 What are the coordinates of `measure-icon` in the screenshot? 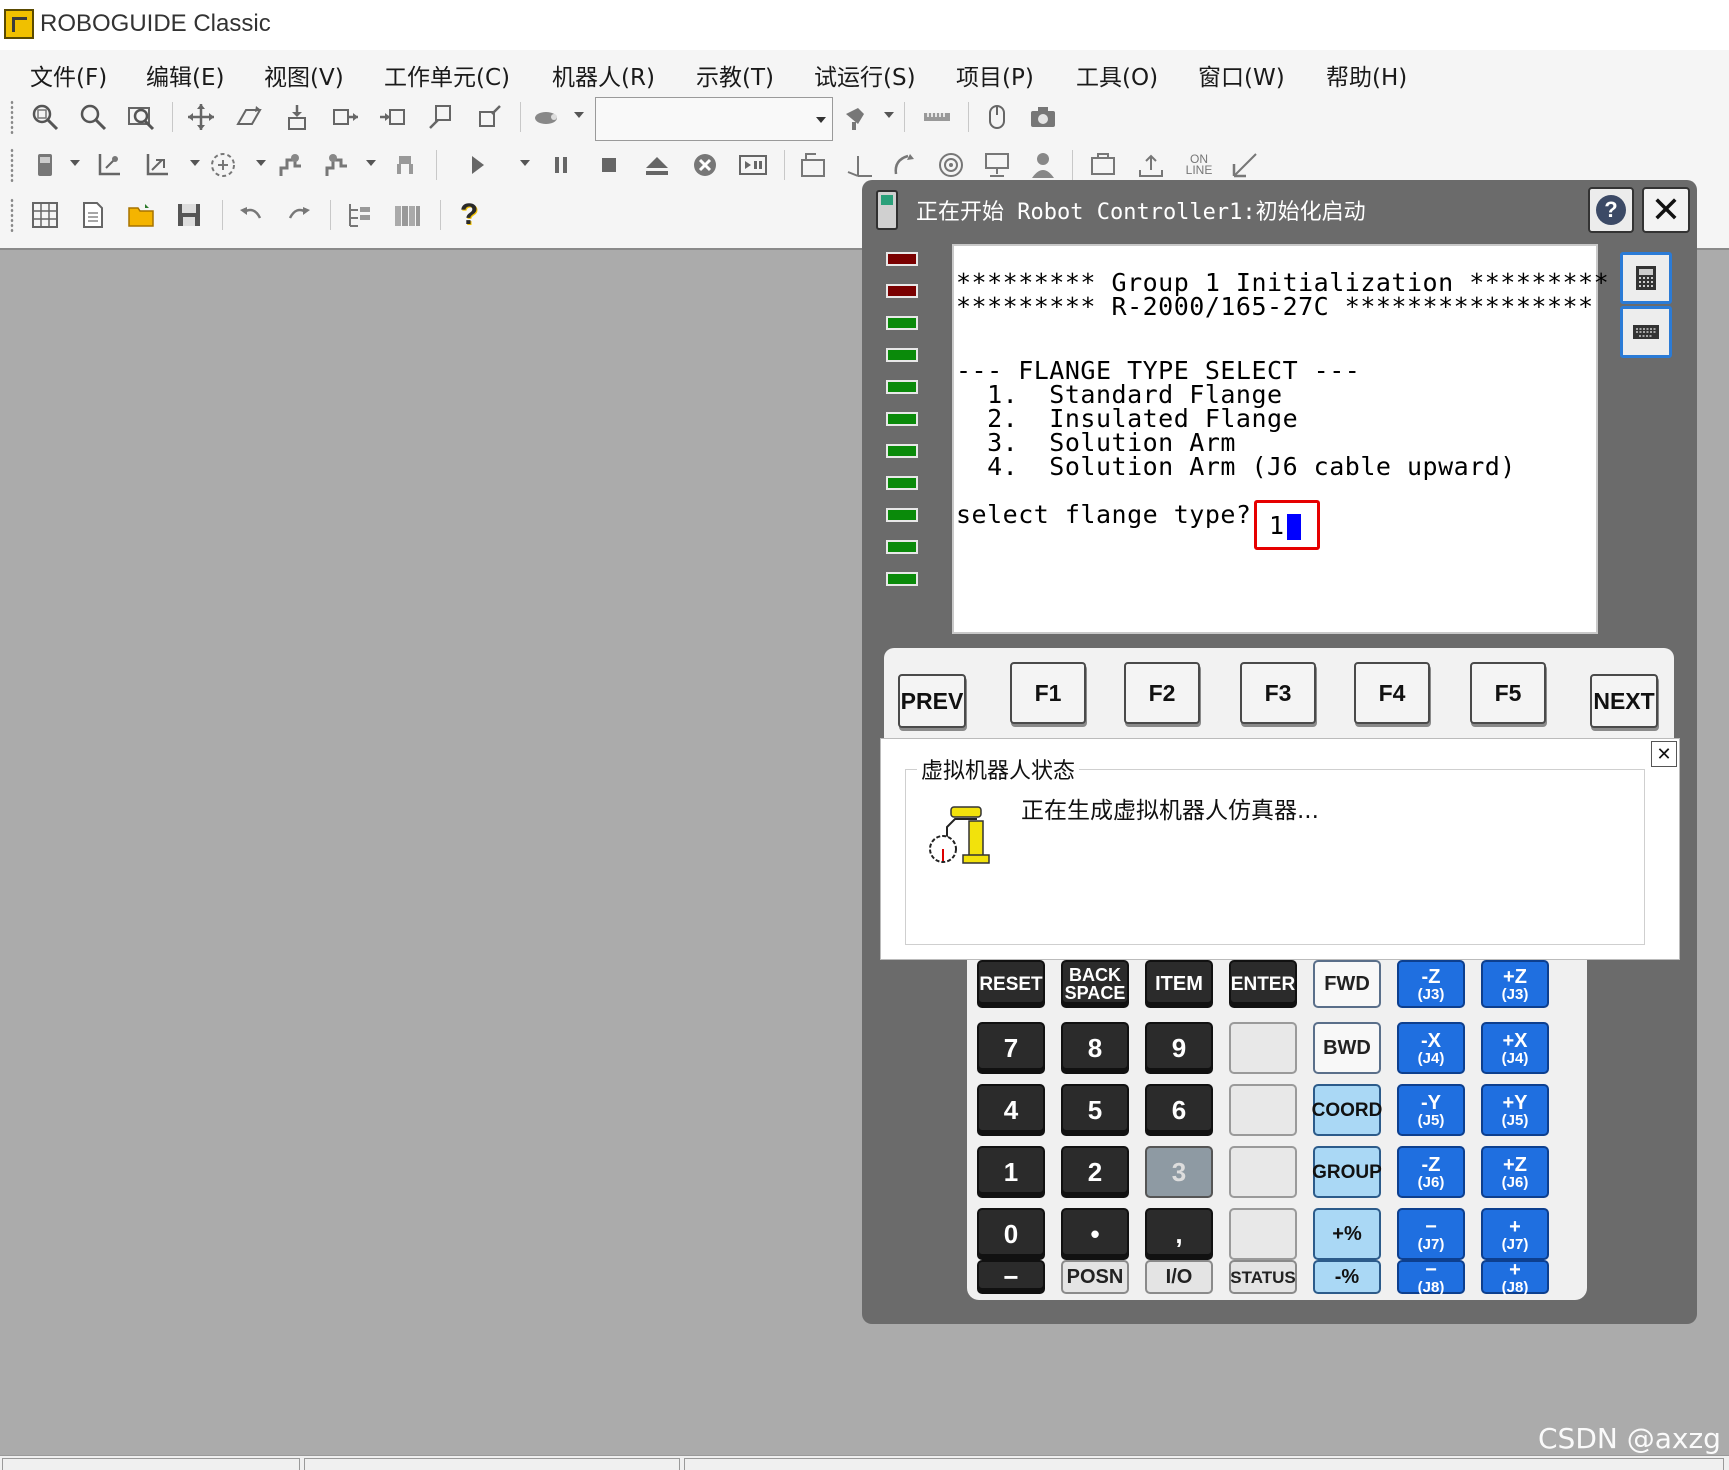 It's located at (937, 117).